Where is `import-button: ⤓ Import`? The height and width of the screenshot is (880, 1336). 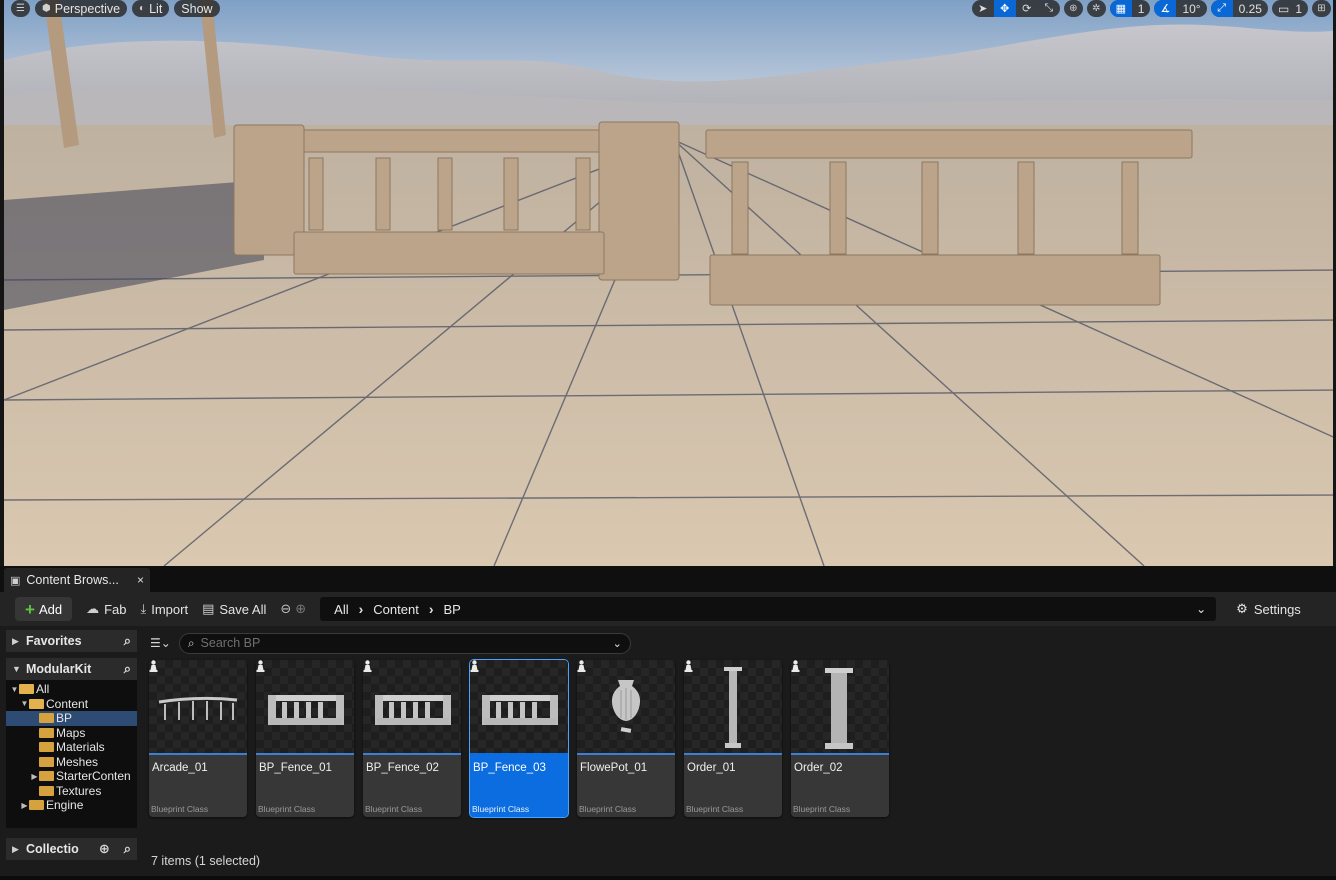
import-button: ⤓ Import is located at coordinates (164, 609).